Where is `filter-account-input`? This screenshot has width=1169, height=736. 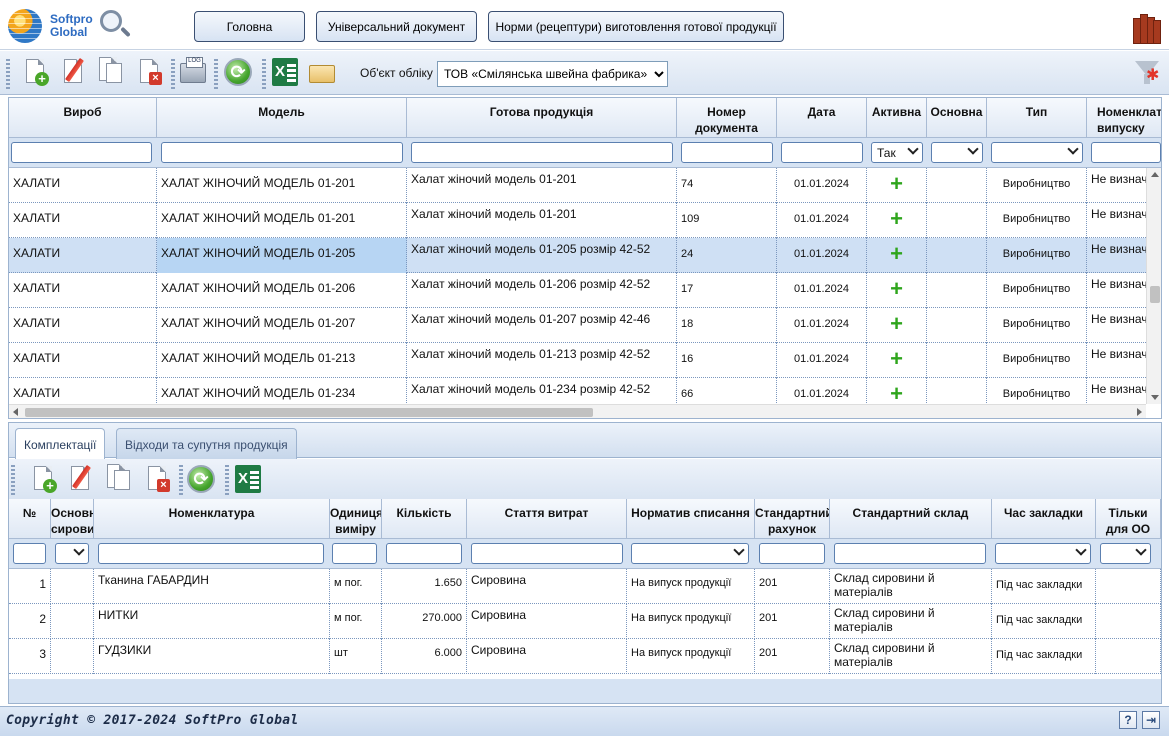
filter-account-input is located at coordinates (792, 553).